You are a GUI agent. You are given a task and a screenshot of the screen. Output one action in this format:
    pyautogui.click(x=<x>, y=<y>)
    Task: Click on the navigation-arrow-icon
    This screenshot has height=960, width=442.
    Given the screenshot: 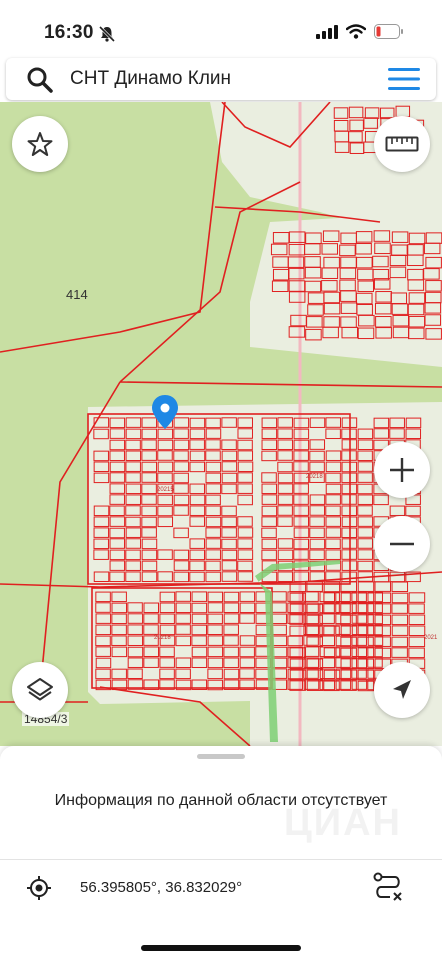 What is the action you would take?
    pyautogui.click(x=402, y=689)
    